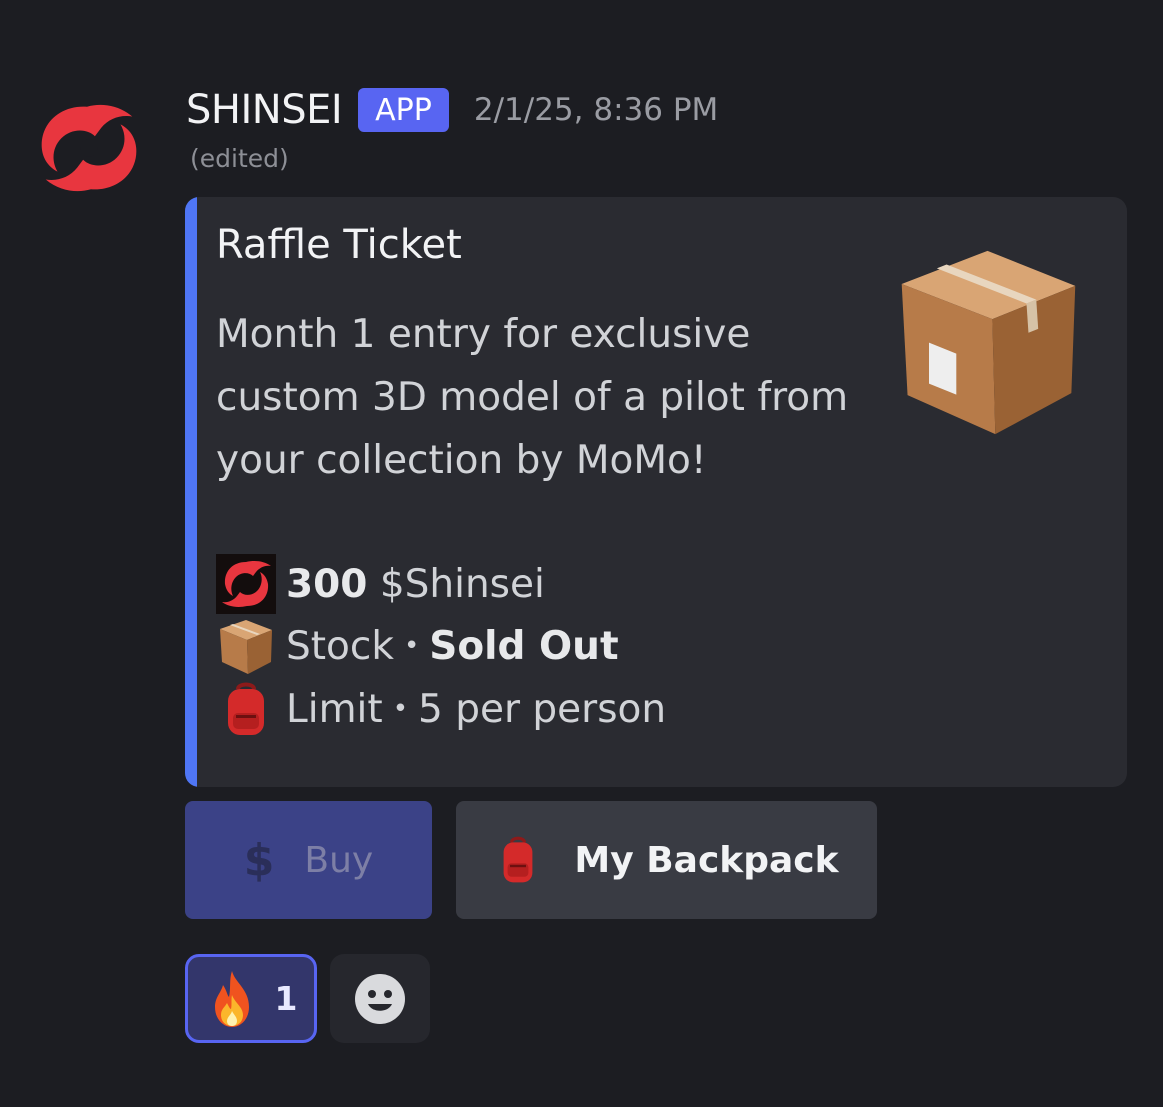 The width and height of the screenshot is (1163, 1107). I want to click on stock-label: Stock, so click(340, 646).